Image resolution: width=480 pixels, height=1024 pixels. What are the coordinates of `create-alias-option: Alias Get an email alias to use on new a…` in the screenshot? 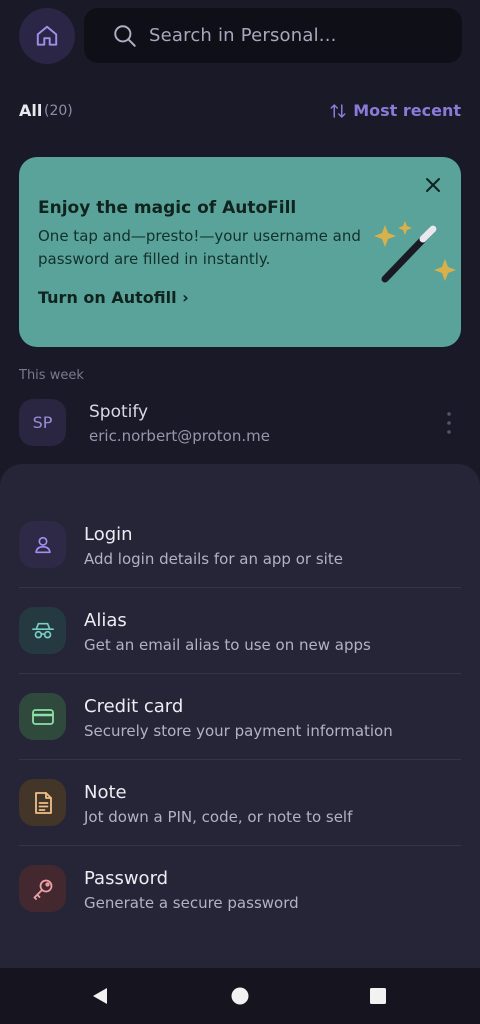 It's located at (240, 631).